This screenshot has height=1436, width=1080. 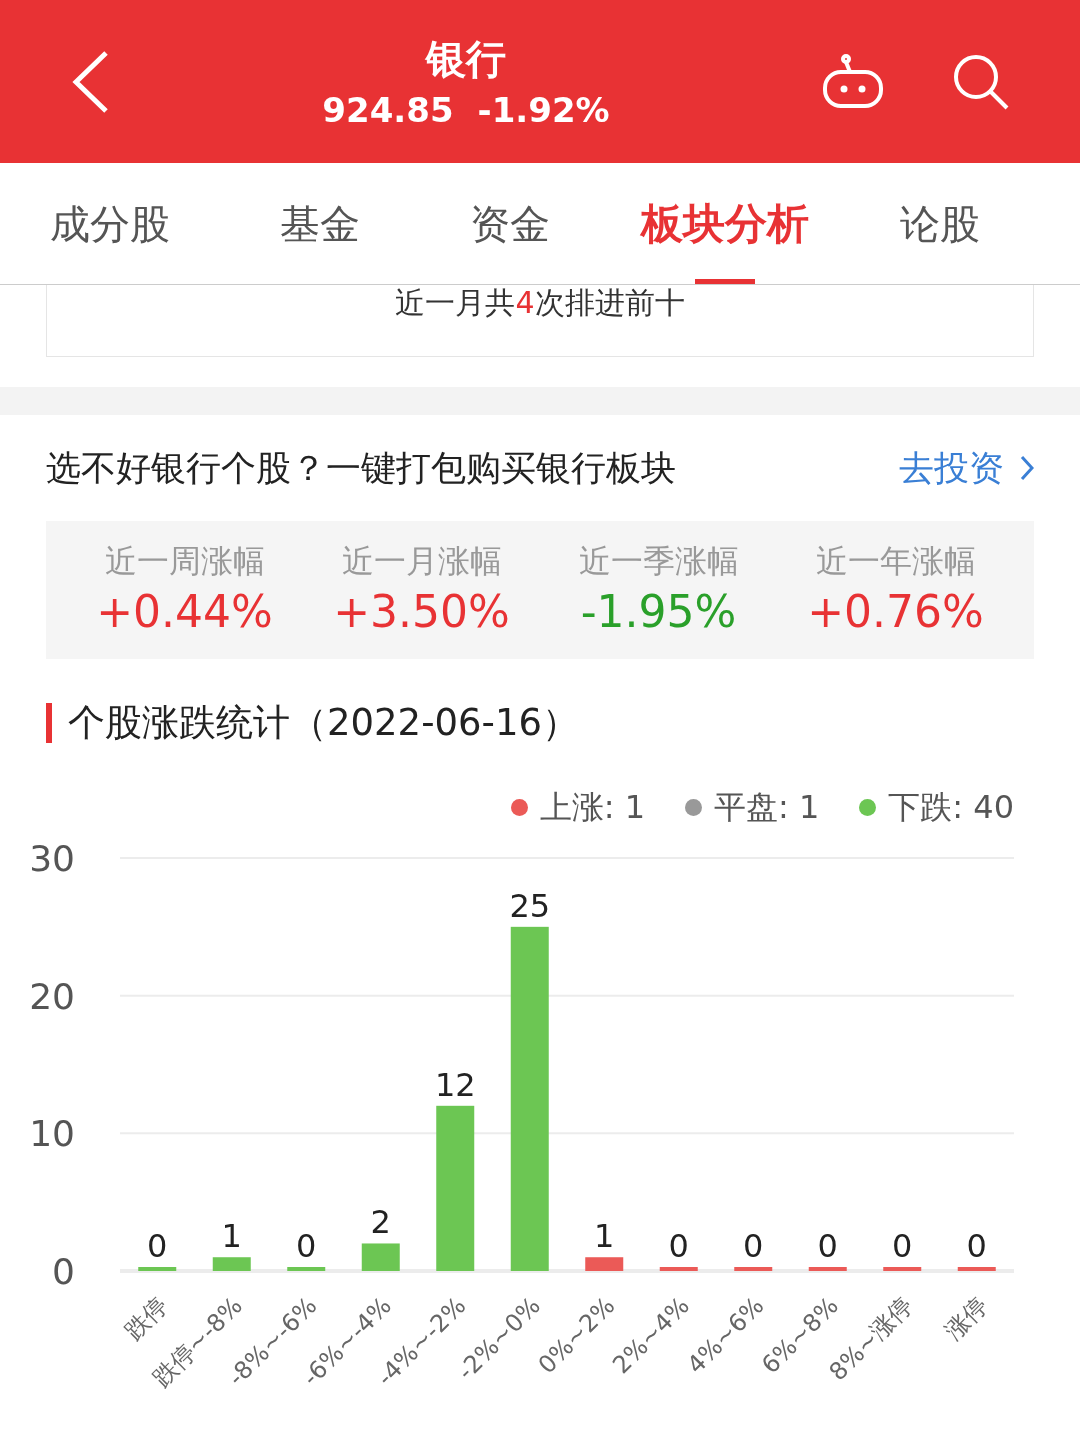 I want to click on invest-link: 去投资, so click(x=966, y=468).